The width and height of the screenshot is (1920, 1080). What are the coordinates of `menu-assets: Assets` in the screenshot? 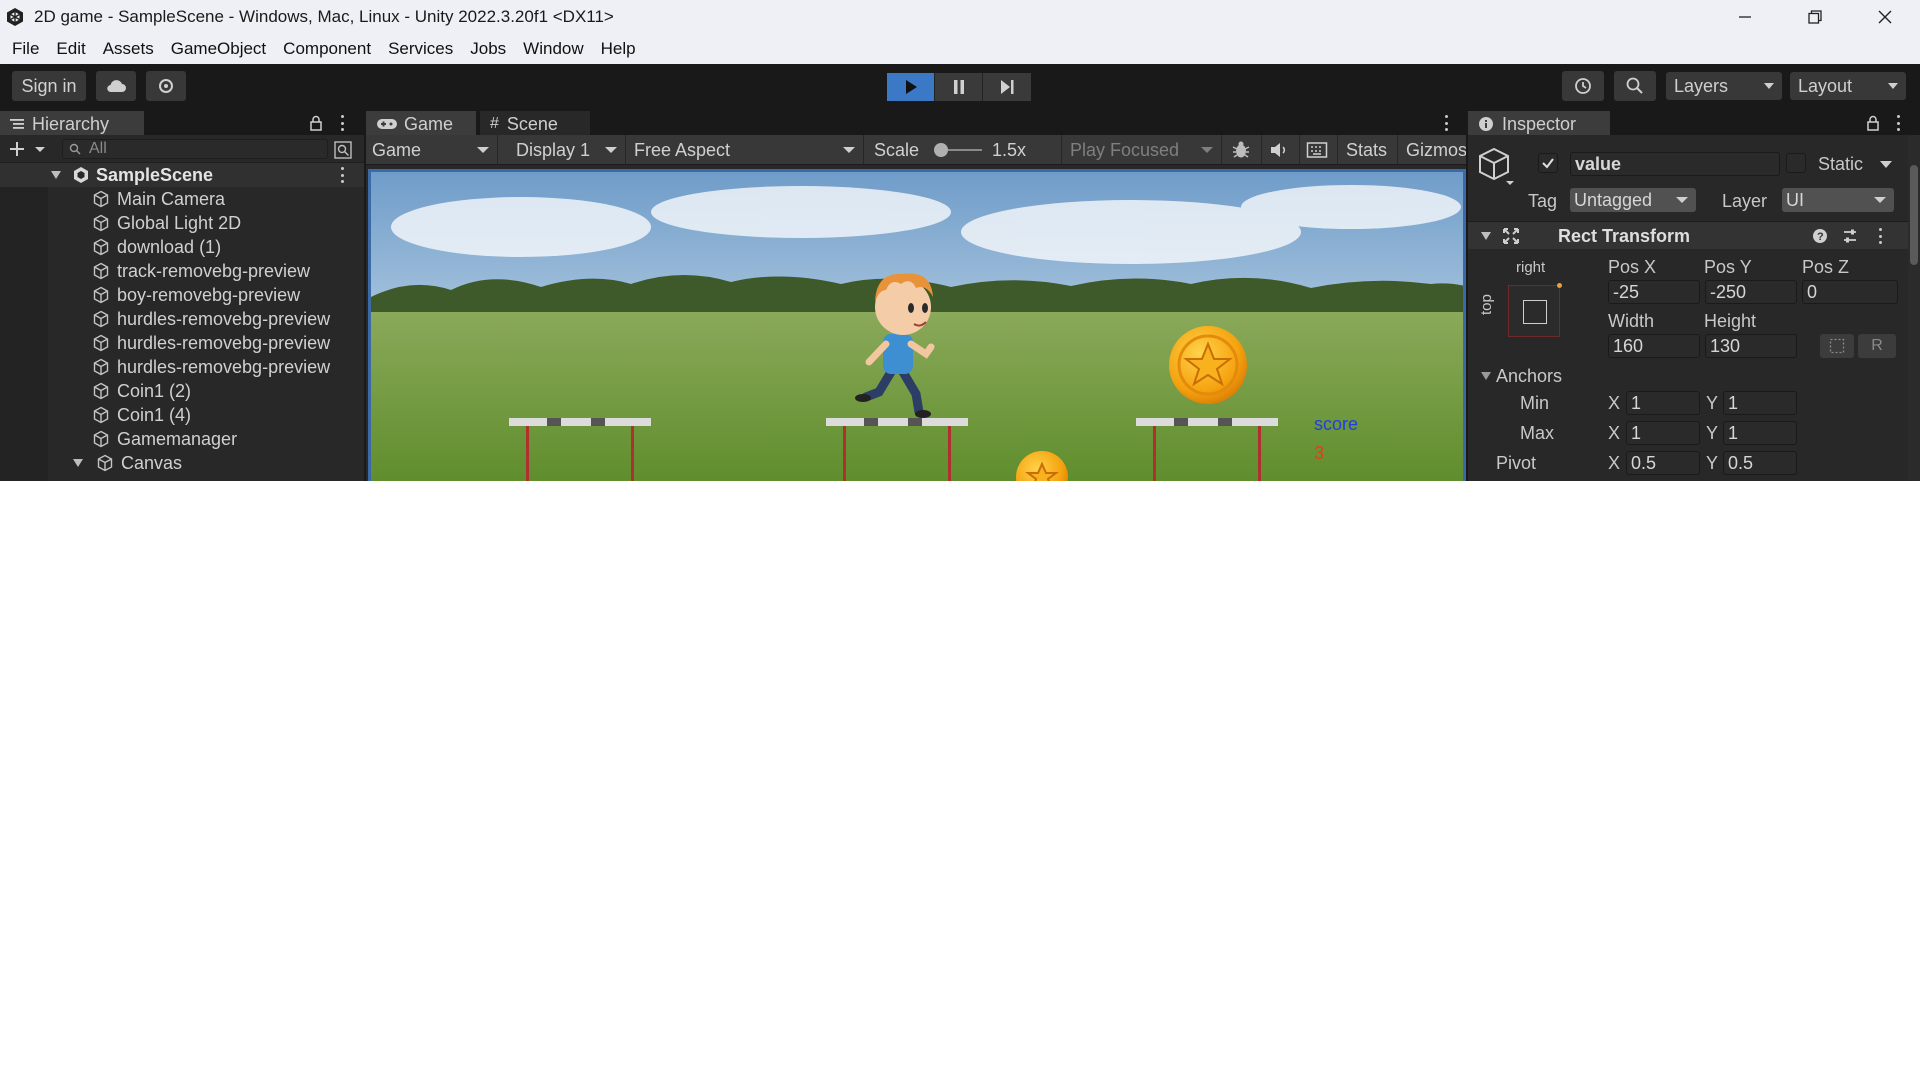 It's located at (129, 49).